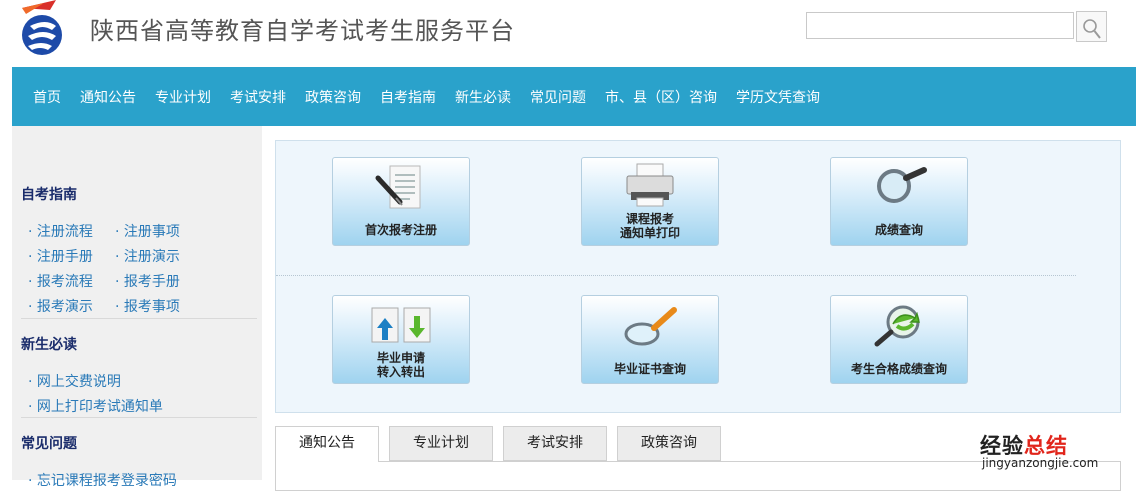  I want to click on sidebar-title-guide: 自考指南, so click(49, 195).